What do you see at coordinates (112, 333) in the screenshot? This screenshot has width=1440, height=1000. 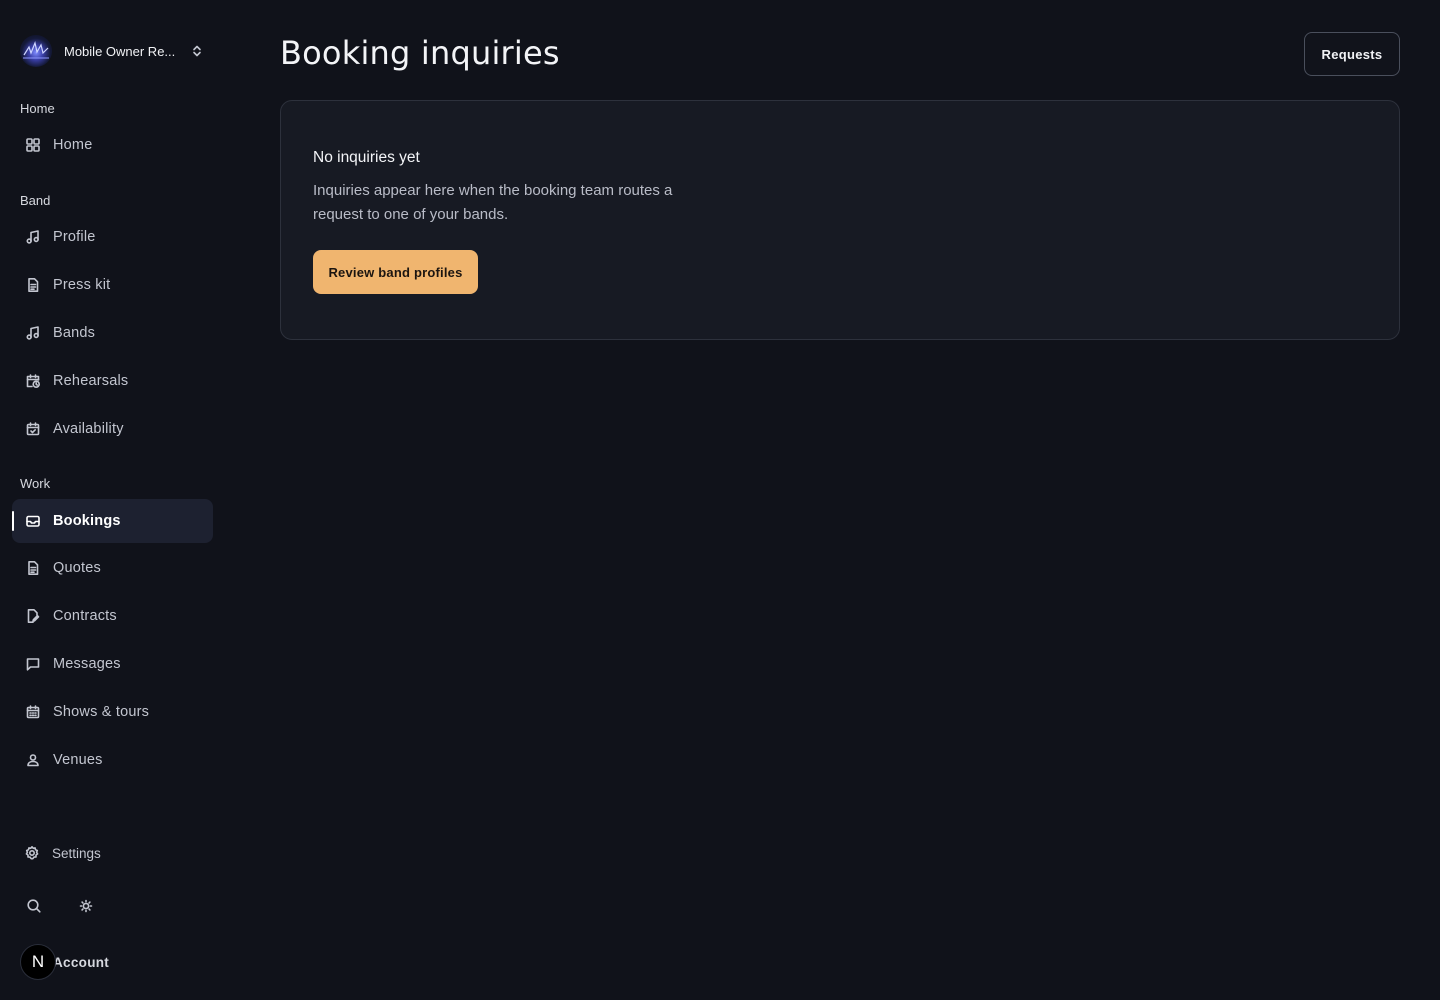 I see `sidebar-item-bands: Bands` at bounding box center [112, 333].